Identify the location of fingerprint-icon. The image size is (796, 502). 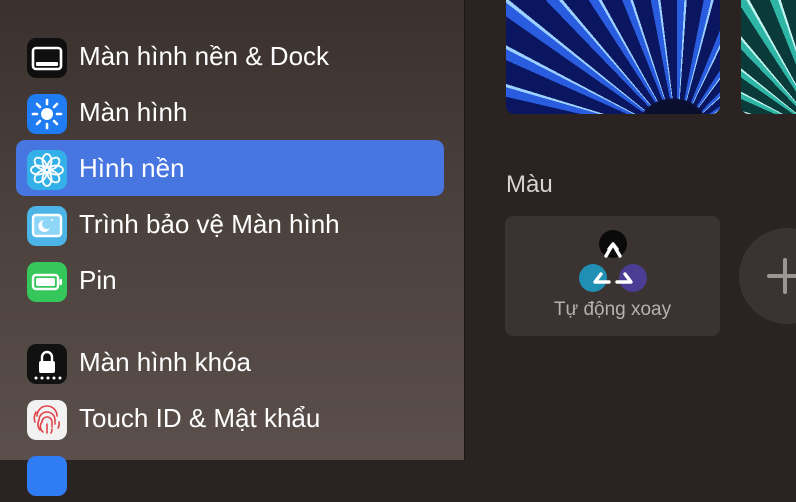
(47, 420).